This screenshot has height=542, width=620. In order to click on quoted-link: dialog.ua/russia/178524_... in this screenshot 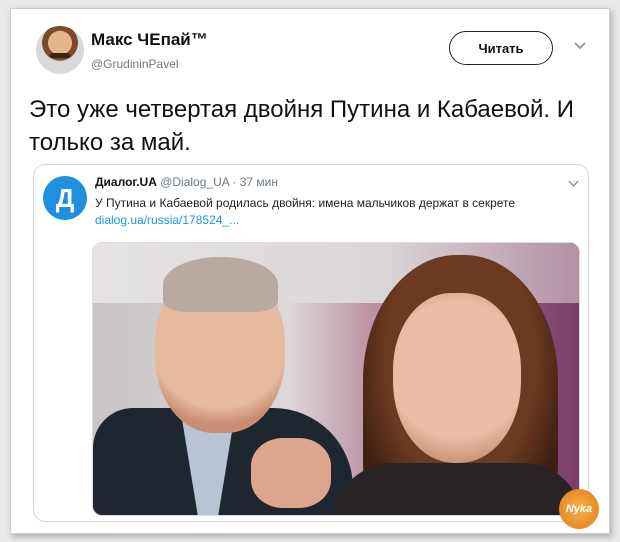, I will do `click(167, 220)`.